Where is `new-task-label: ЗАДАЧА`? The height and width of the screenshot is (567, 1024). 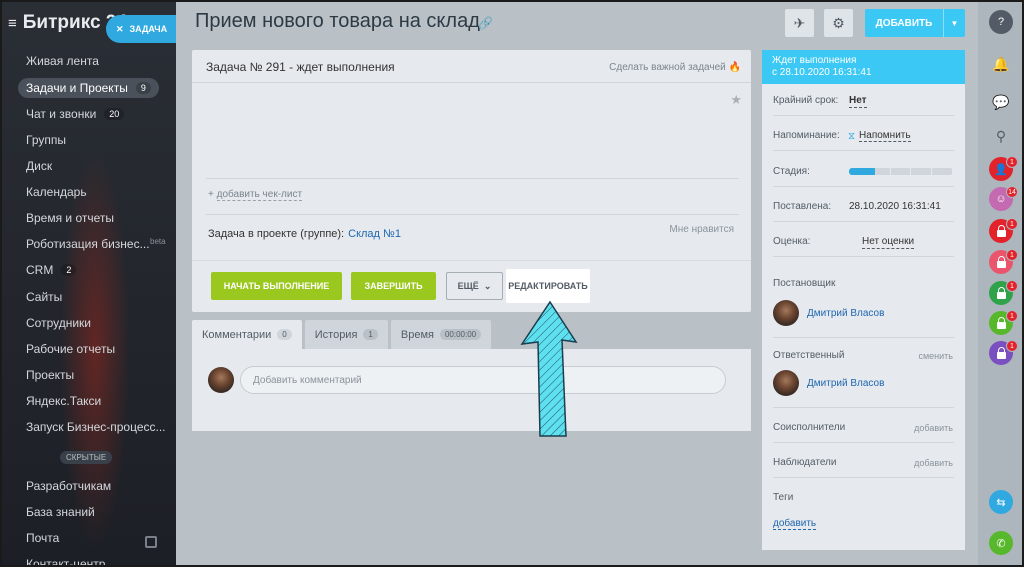
new-task-label: ЗАДАЧА is located at coordinates (148, 29).